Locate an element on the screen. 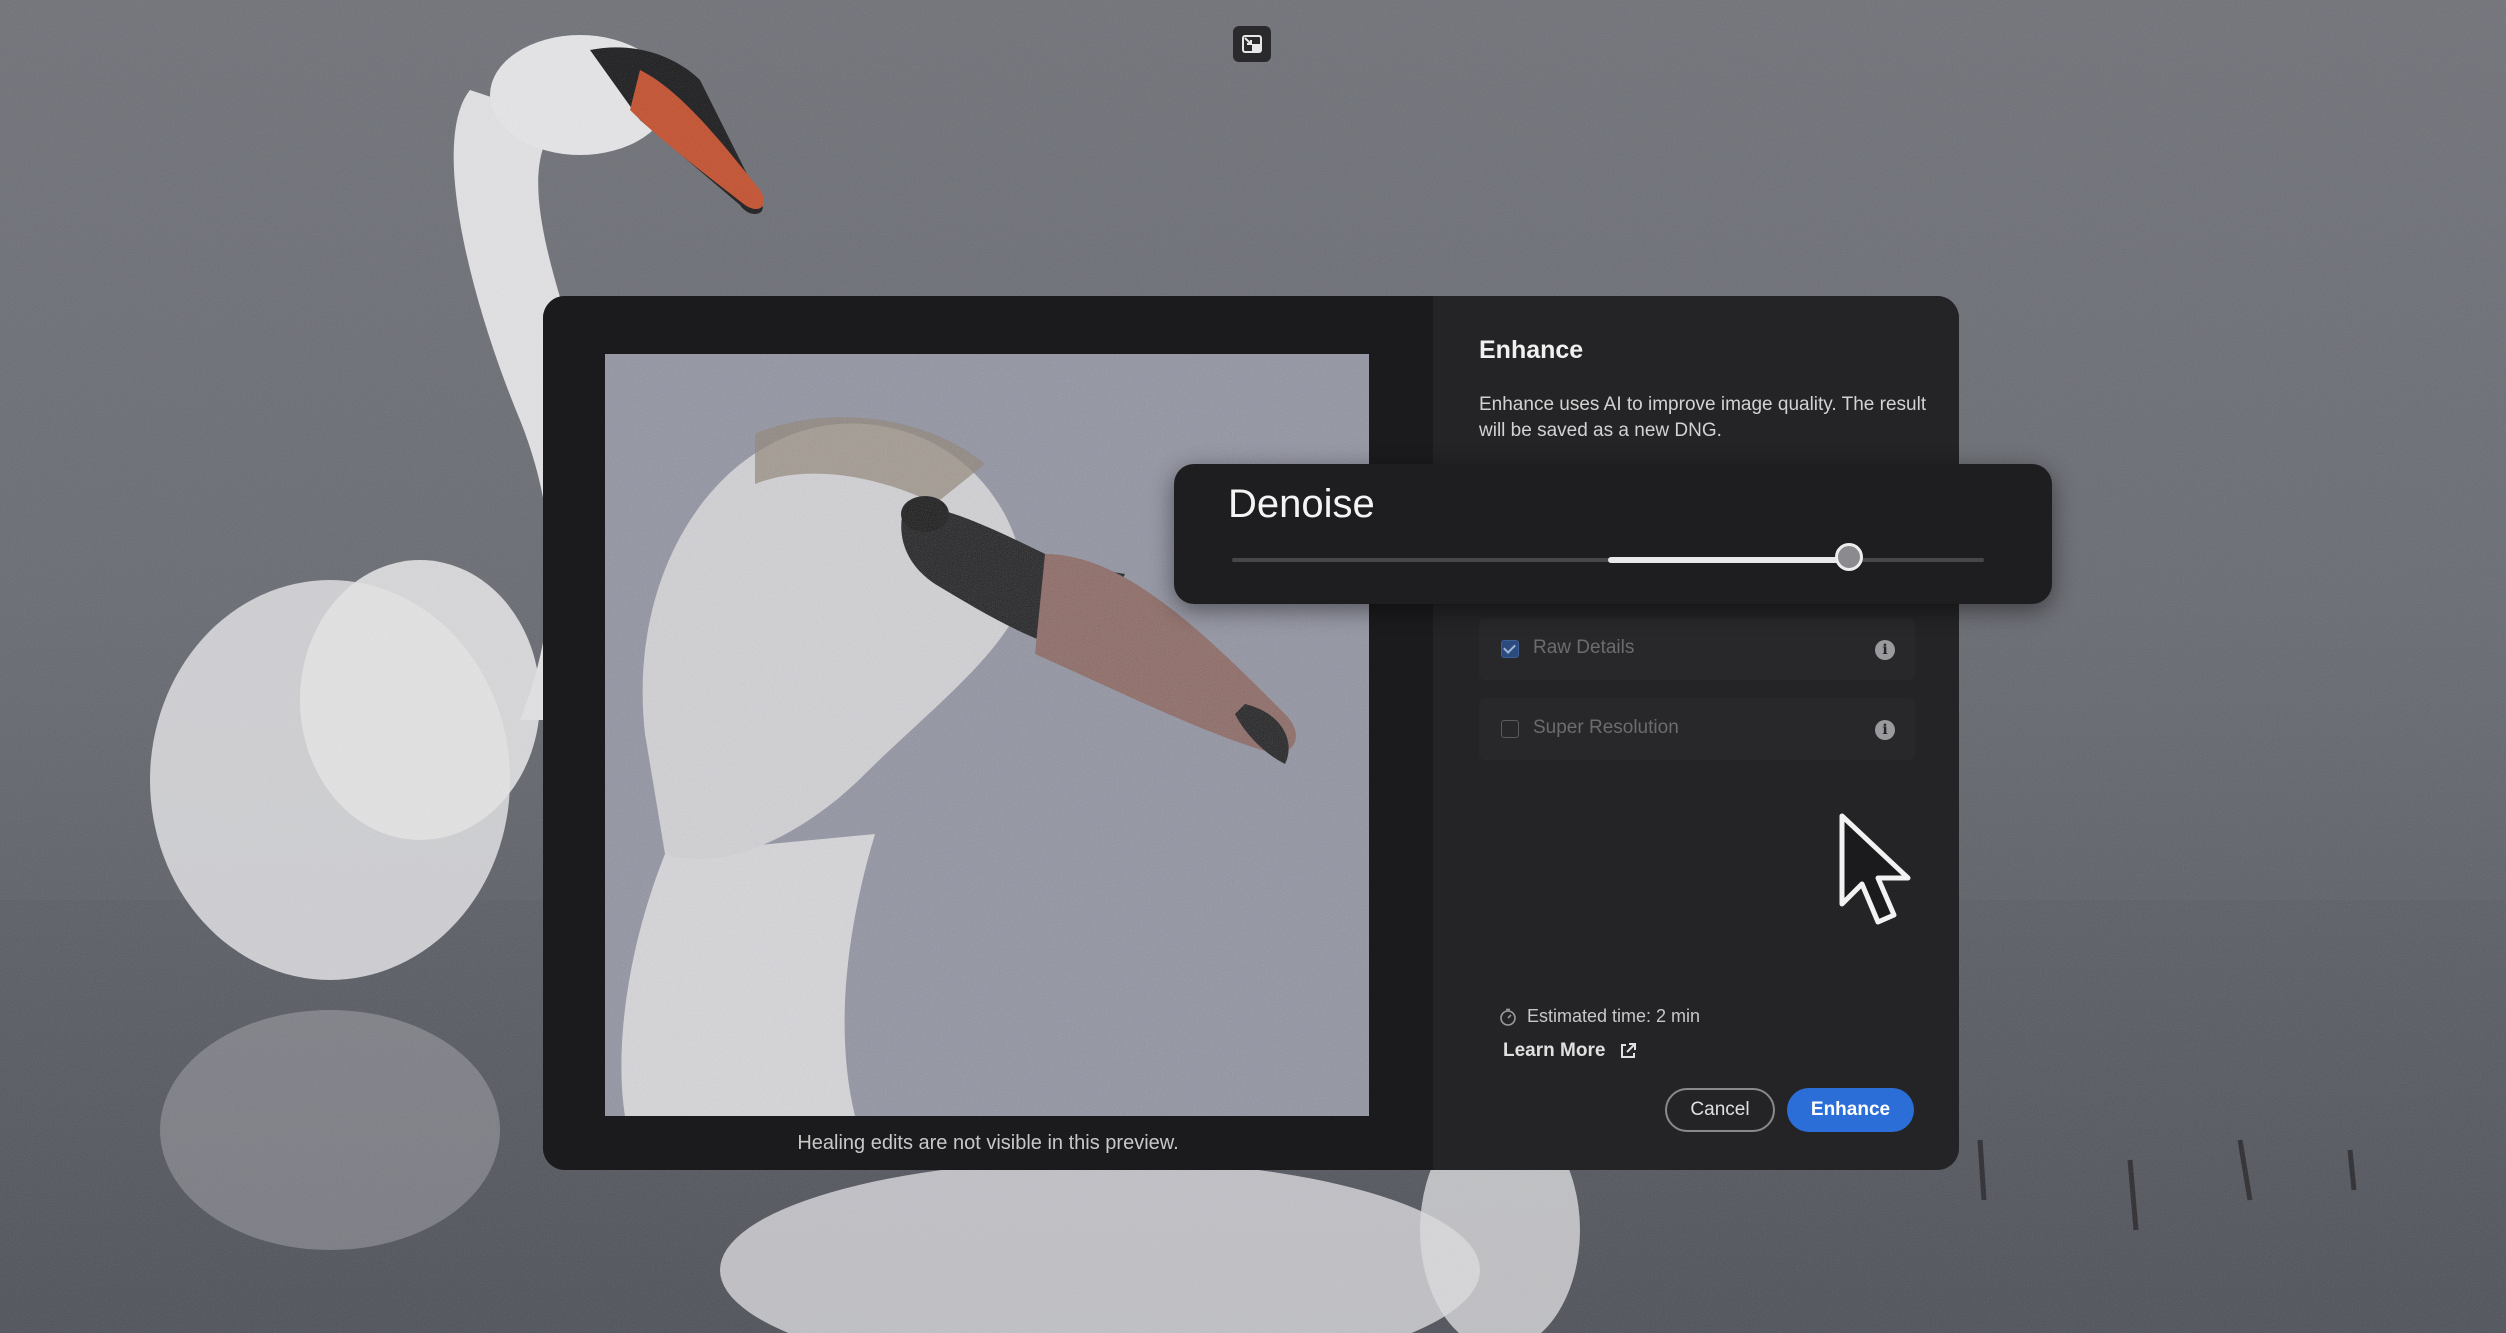 The width and height of the screenshot is (2506, 1333). learn-more-label: Learn More is located at coordinates (1554, 1050).